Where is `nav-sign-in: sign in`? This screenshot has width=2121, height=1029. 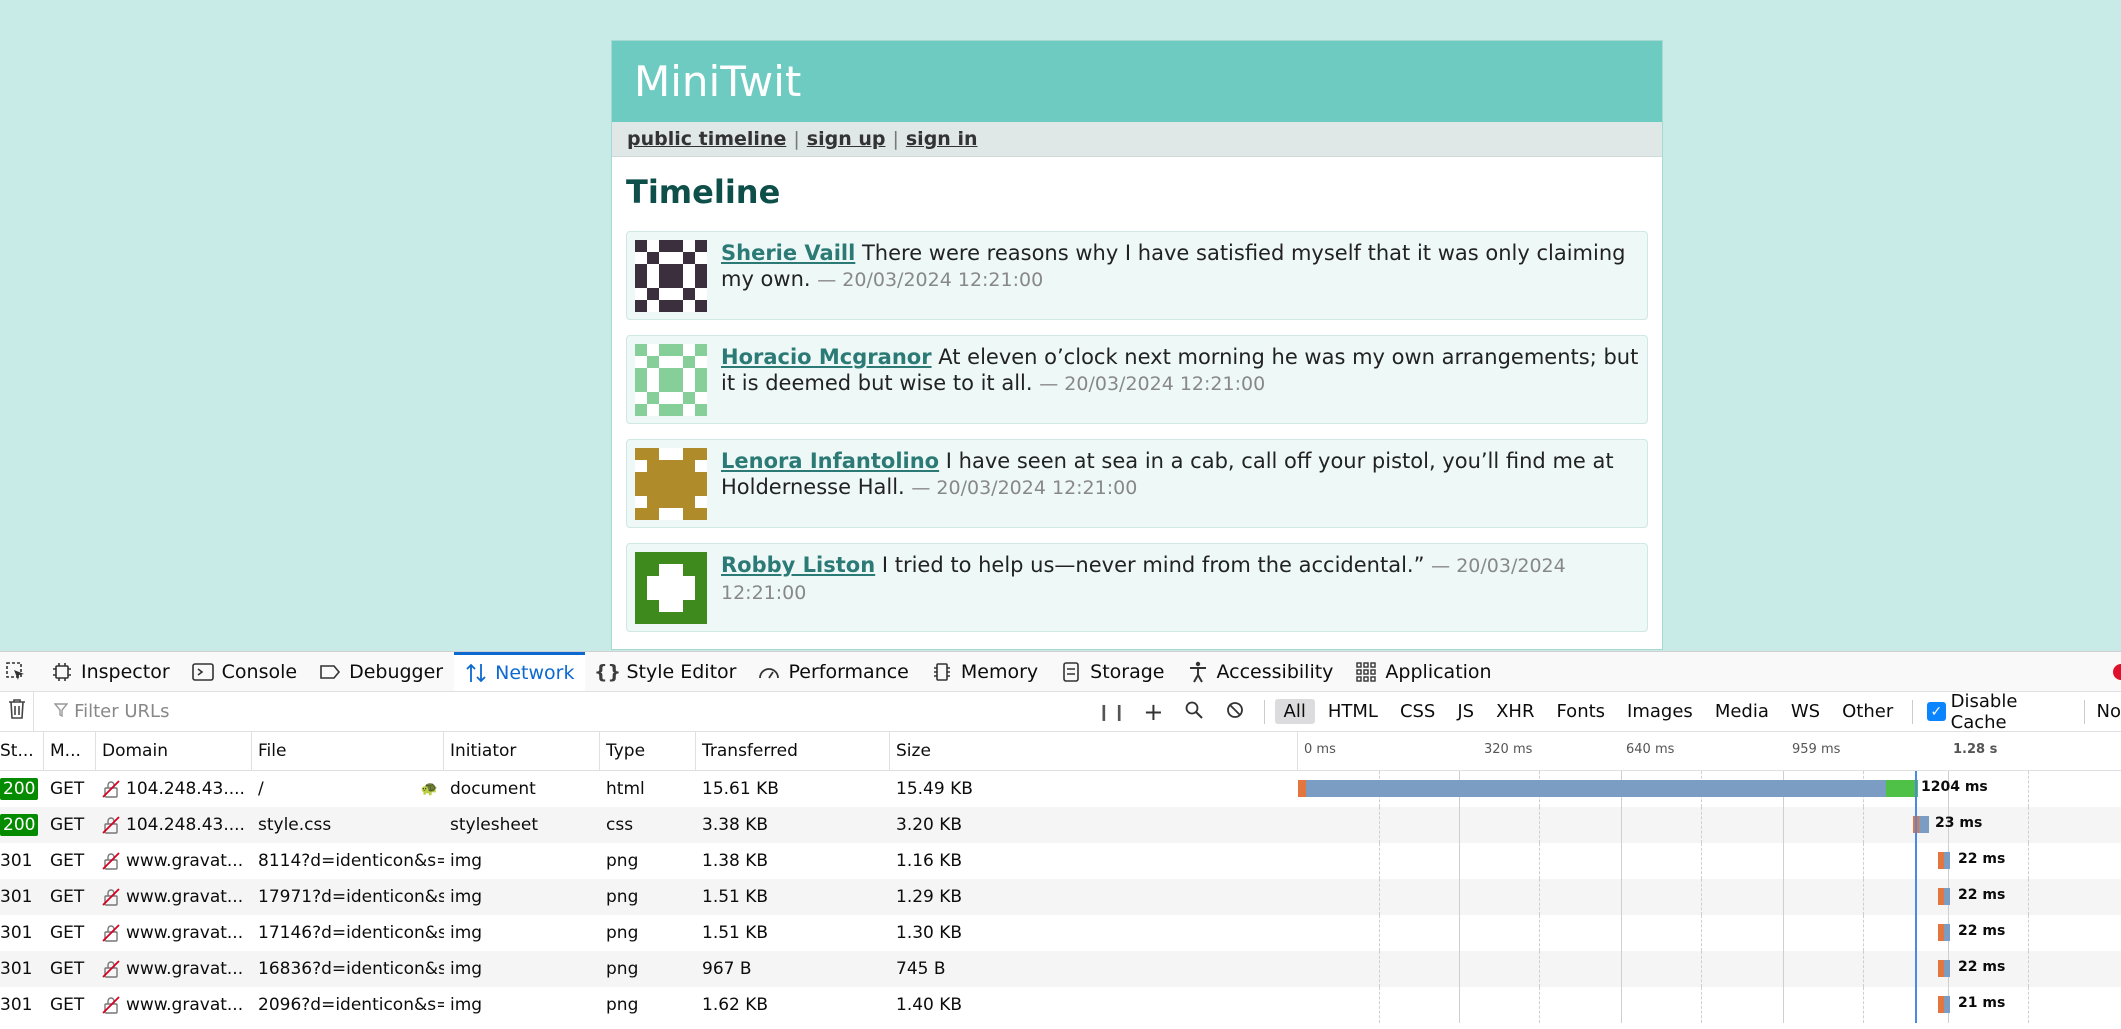
nav-sign-in: sign in is located at coordinates (942, 139).